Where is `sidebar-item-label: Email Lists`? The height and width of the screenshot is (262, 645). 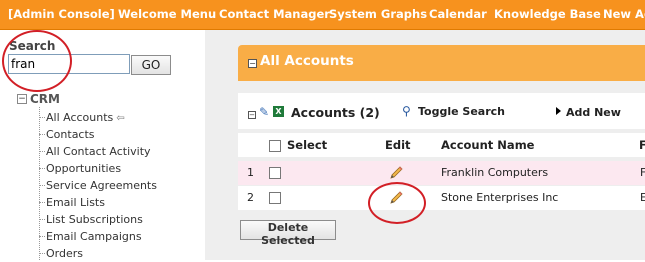
sidebar-item-label: Email Lists is located at coordinates (75, 202).